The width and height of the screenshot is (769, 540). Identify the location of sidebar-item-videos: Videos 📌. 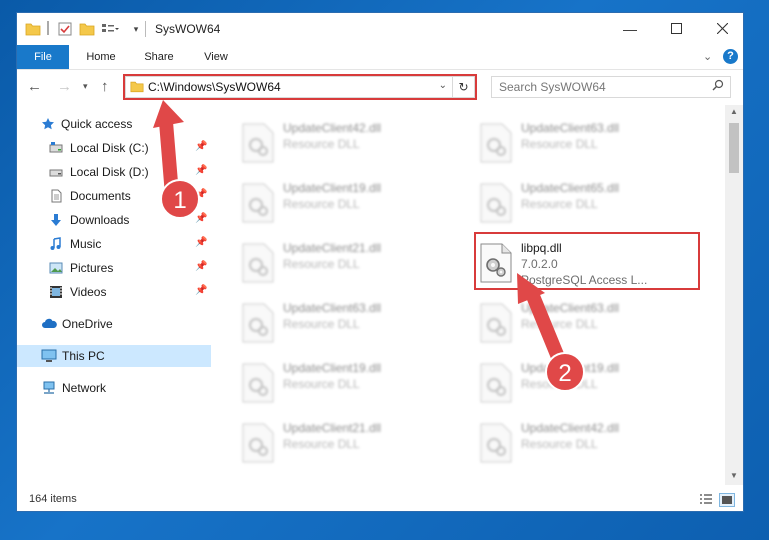
(114, 292).